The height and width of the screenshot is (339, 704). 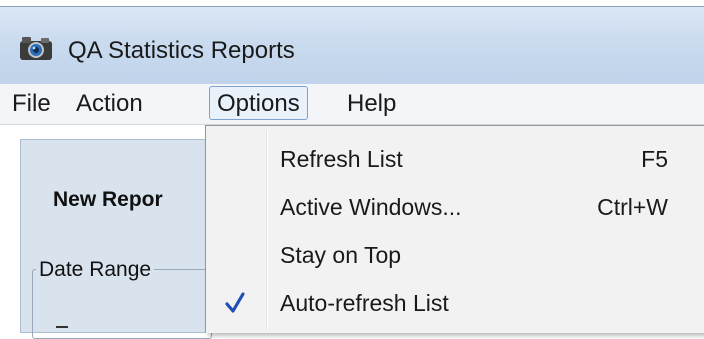 What do you see at coordinates (455, 305) in the screenshot?
I see `menu-item-auto-refresh-list: Auto-refresh List` at bounding box center [455, 305].